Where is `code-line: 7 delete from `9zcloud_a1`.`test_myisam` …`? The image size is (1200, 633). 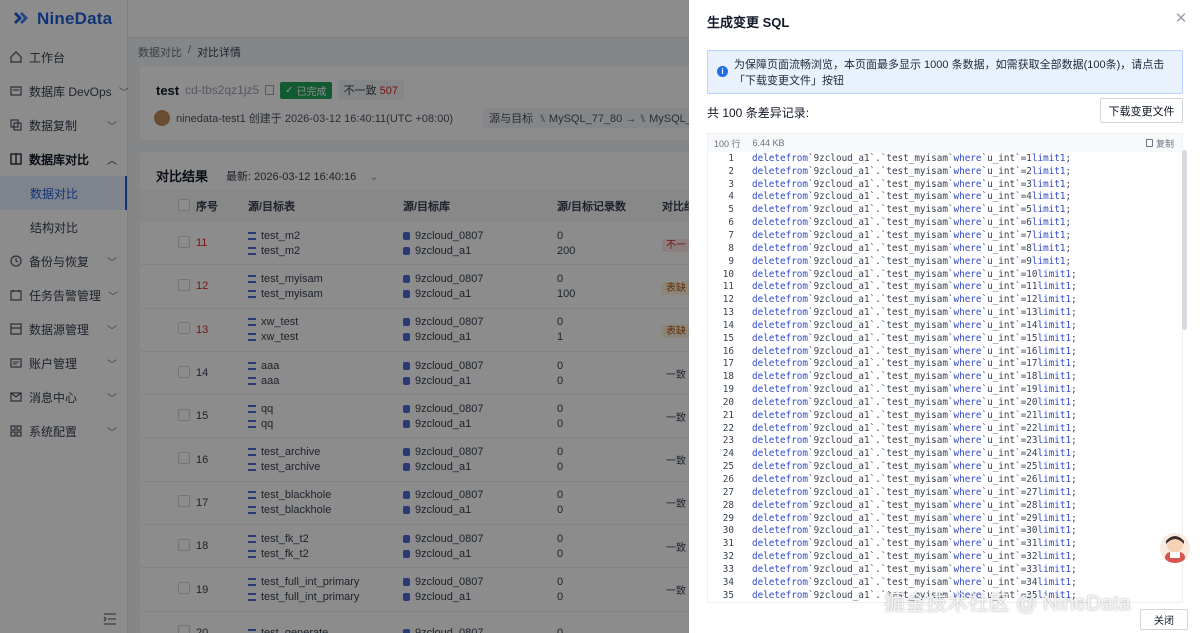
code-line: 7 delete from `9zcloud_a1`.`test_myisam` … is located at coordinates (945, 235).